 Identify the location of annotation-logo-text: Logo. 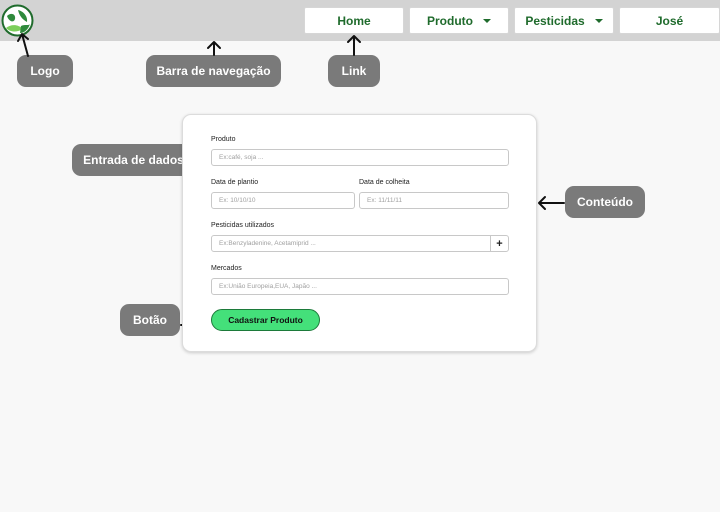
(45, 71).